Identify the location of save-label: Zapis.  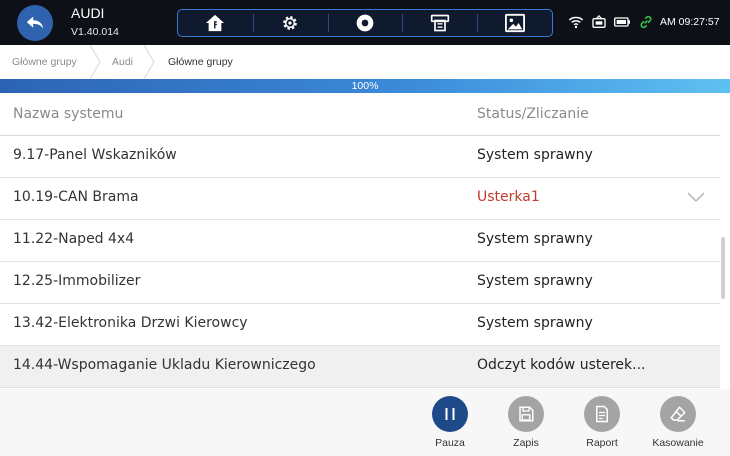
(526, 443).